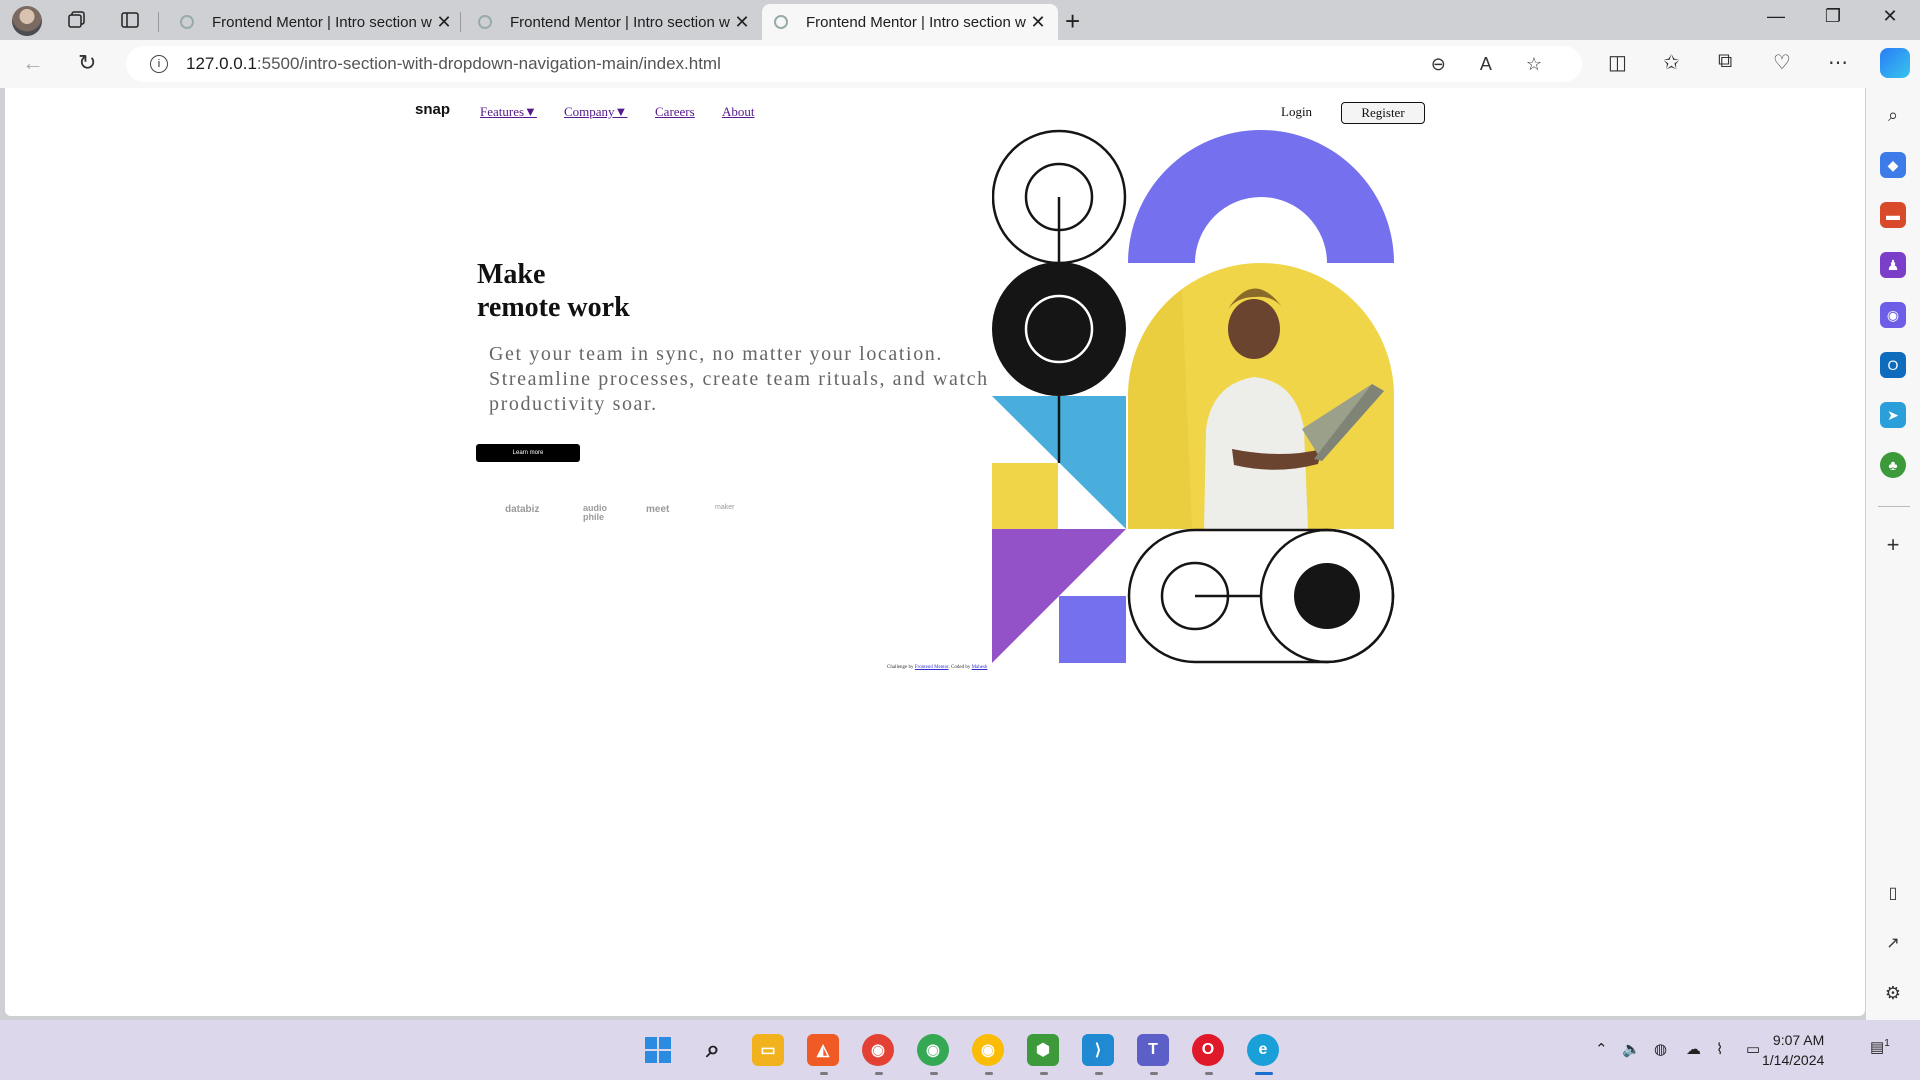  I want to click on notification-count: 1, so click(1887, 1043).